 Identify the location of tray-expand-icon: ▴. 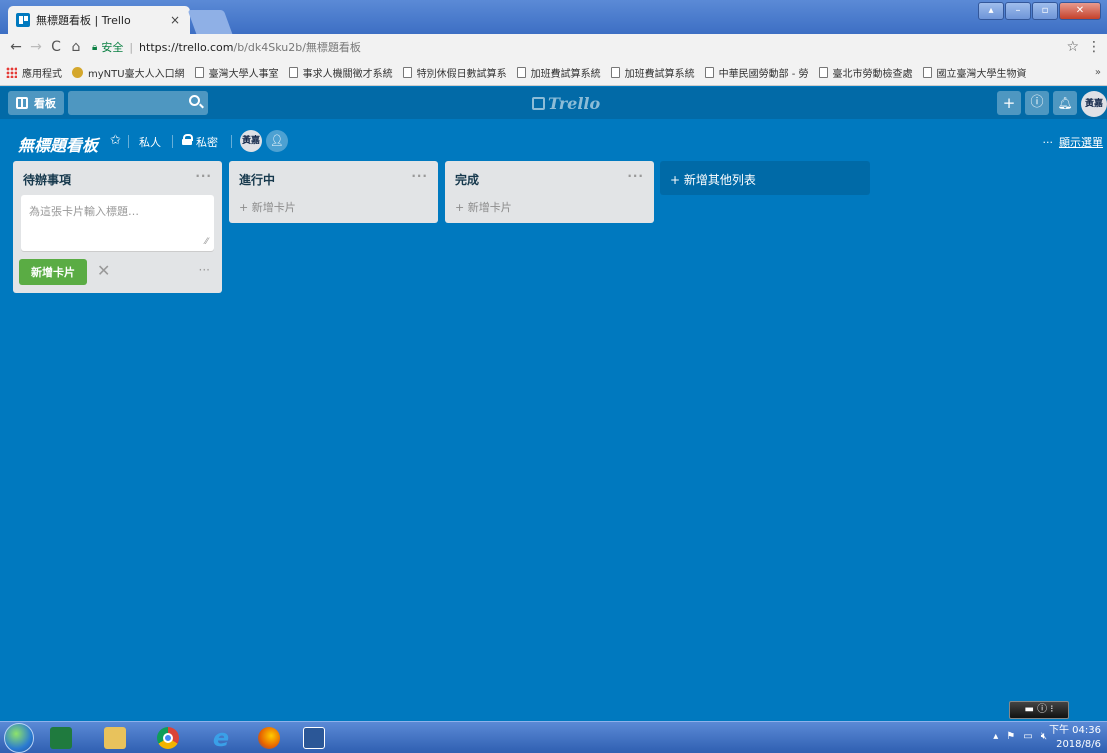
(995, 736).